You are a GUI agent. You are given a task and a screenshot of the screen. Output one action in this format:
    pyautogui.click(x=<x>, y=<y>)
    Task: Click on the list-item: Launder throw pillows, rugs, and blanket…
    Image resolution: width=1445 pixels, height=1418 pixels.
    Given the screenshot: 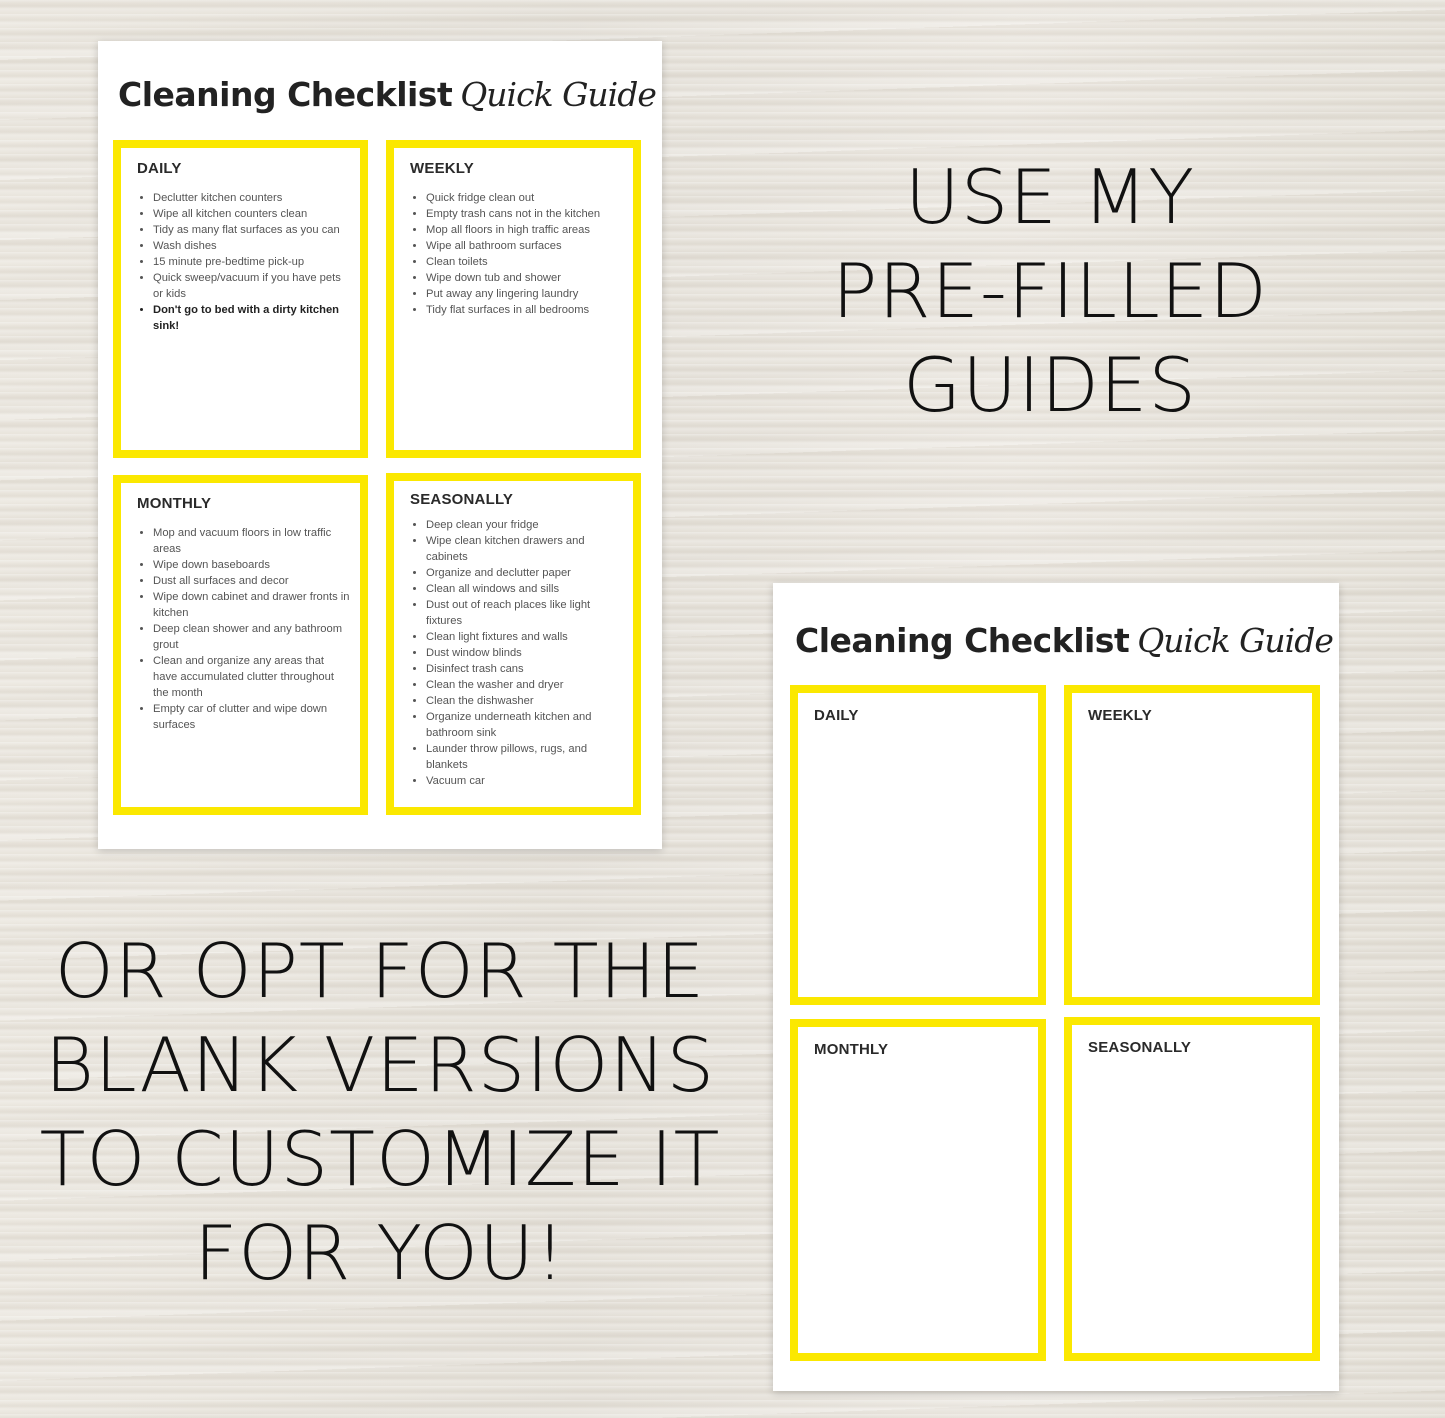 What is the action you would take?
    pyautogui.click(x=524, y=757)
    